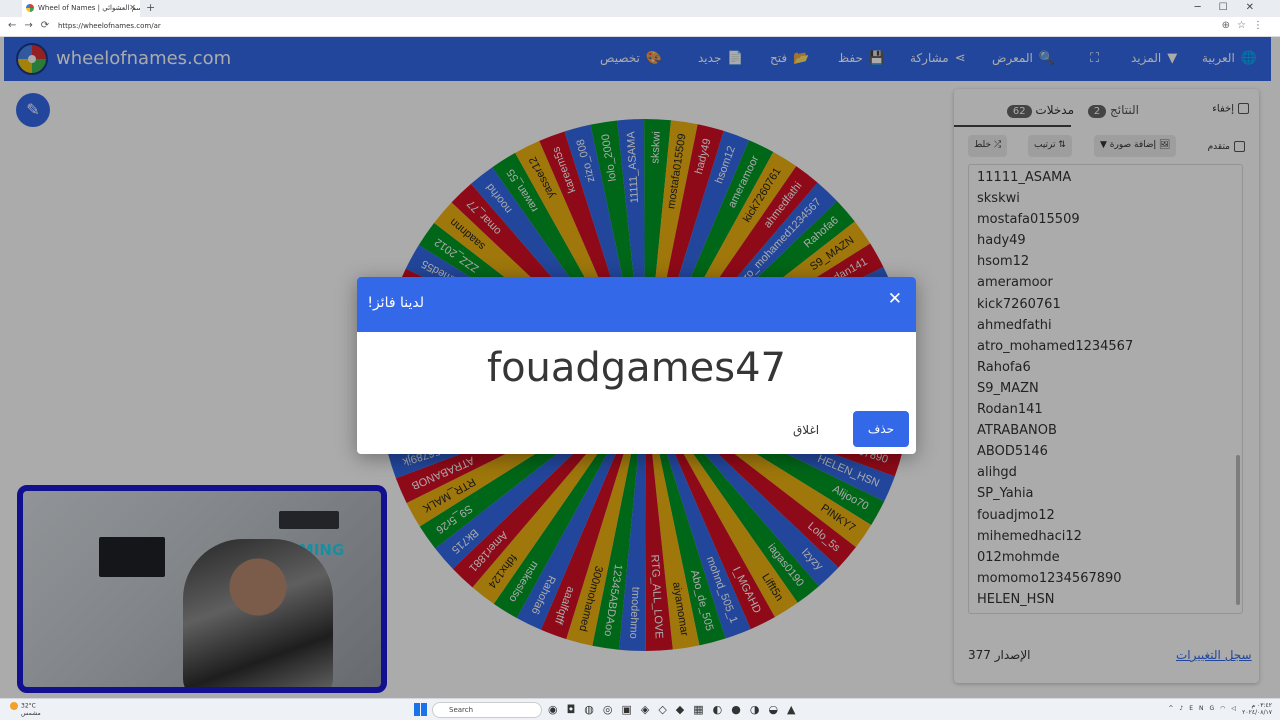 This screenshot has width=1280, height=720. Describe the element at coordinates (109, 26) in the screenshot. I see `url-field: https://wheelofnames.com/ar` at that location.